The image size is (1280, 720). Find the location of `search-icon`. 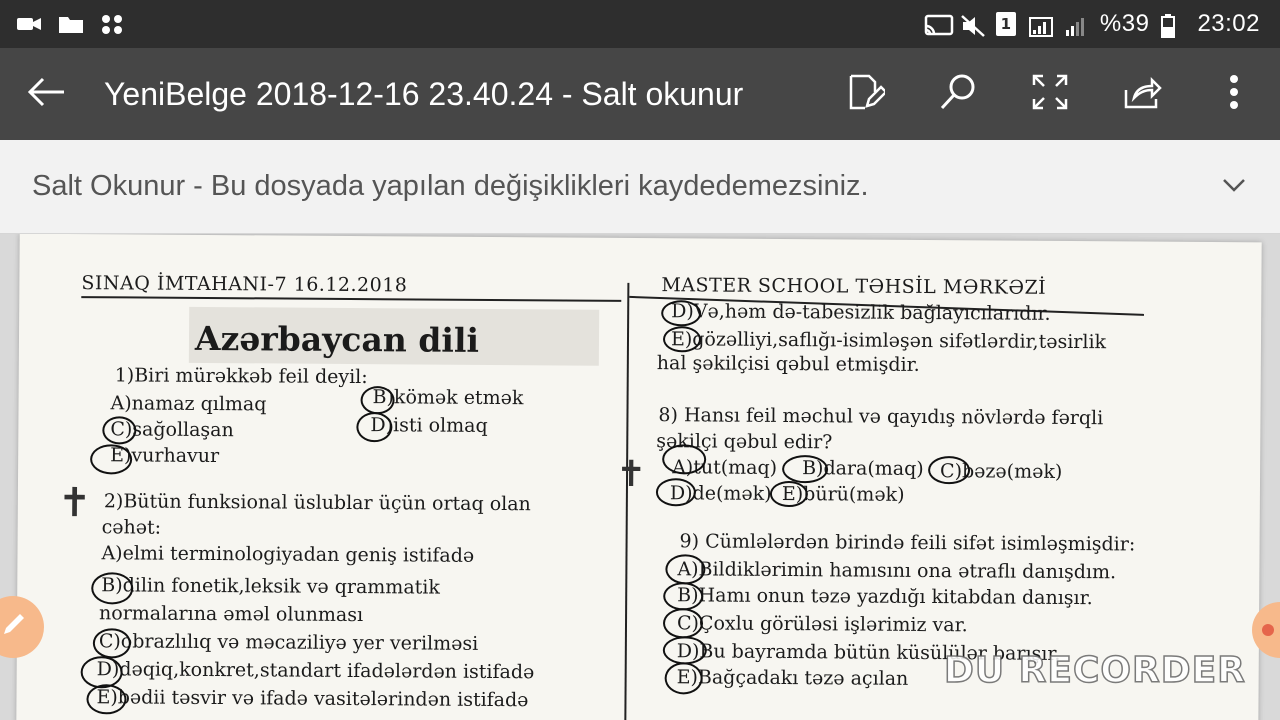

search-icon is located at coordinates (958, 94).